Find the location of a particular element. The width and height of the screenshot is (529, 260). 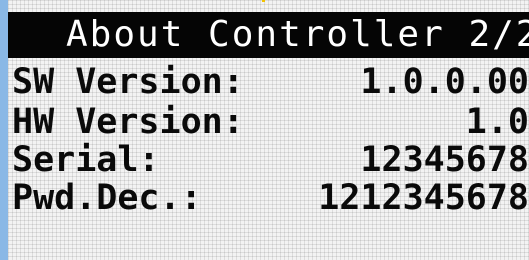

screen-left-edge is located at coordinates (4, 130).